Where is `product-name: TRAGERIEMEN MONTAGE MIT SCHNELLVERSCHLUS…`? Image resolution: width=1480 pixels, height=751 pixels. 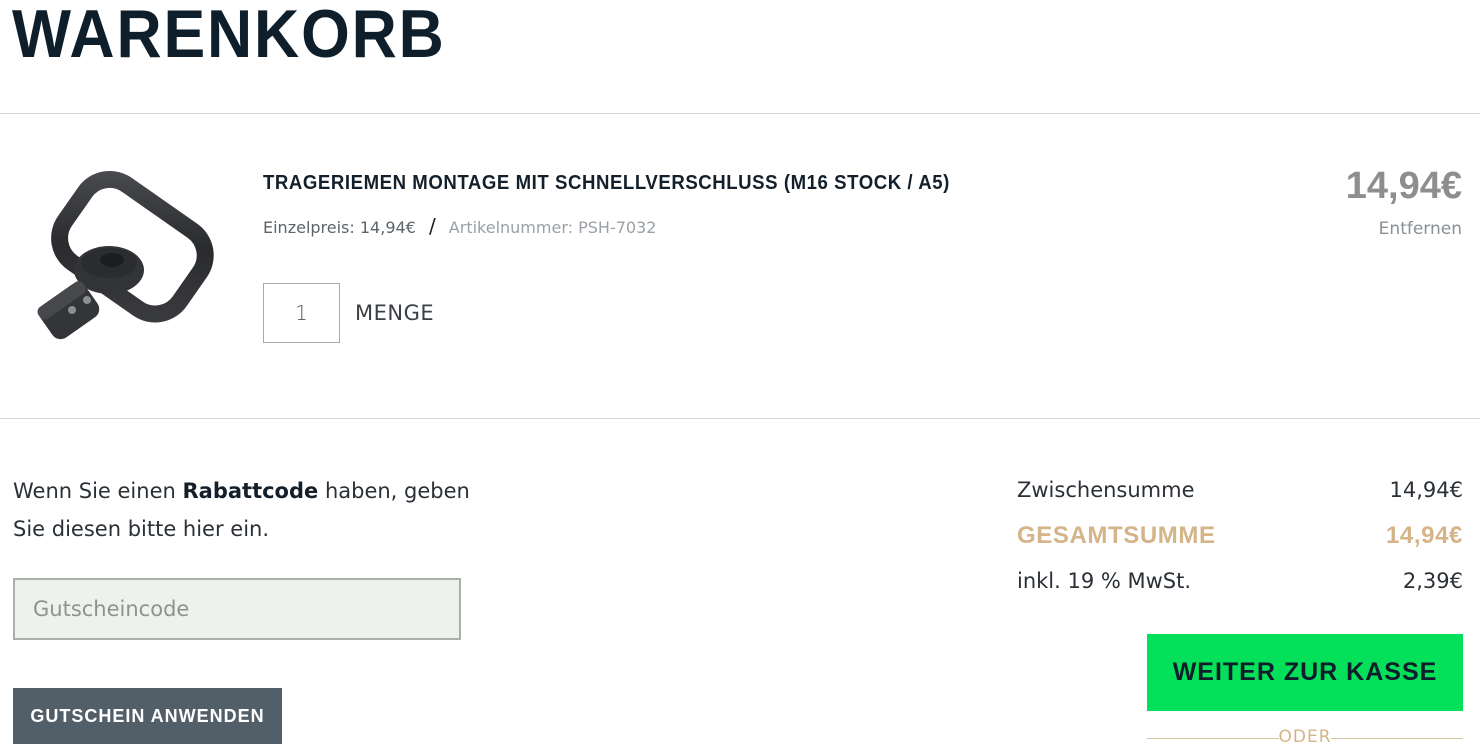
product-name: TRAGERIEMEN MONTAGE MIT SCHNELLVERSCHLUS… is located at coordinates (606, 183).